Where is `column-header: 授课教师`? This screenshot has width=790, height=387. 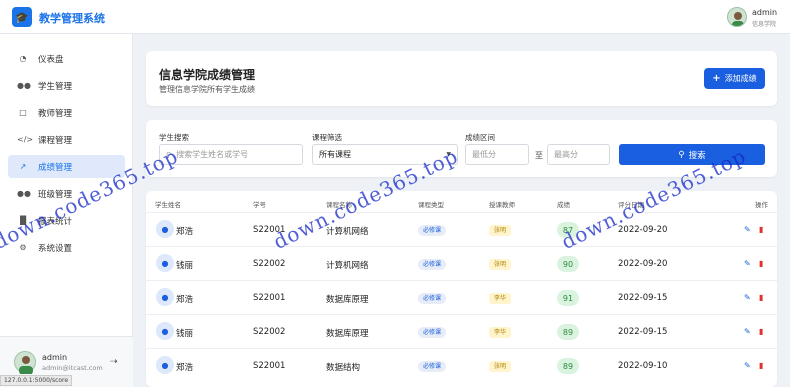 column-header: 授课教师 is located at coordinates (502, 205).